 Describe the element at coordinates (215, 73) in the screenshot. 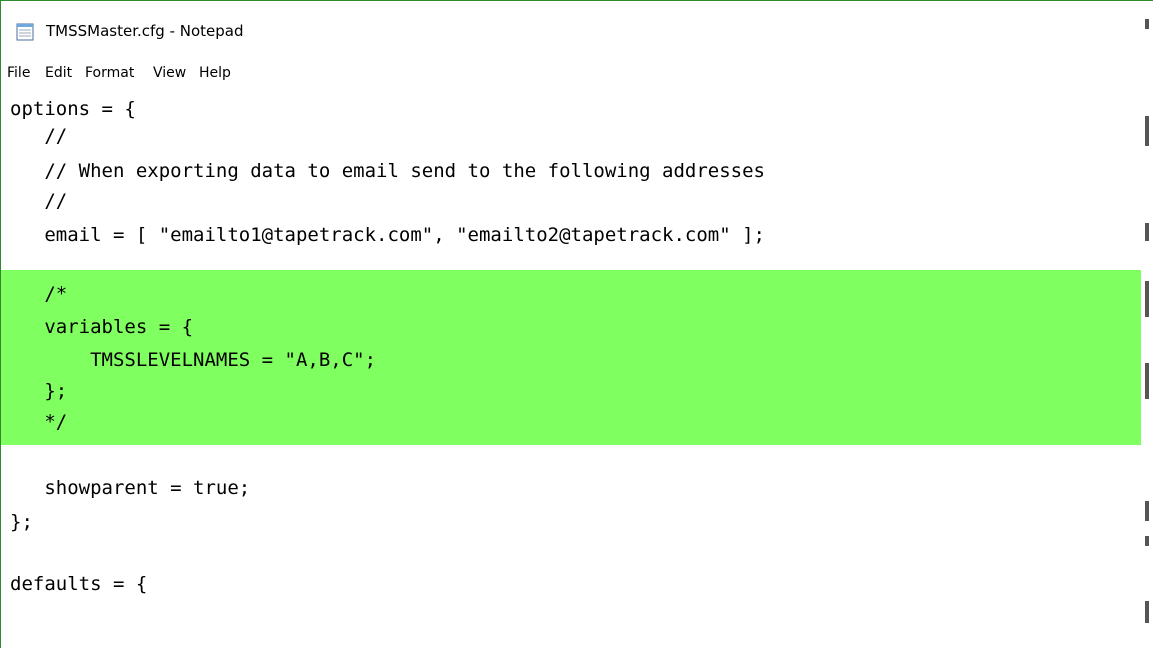

I see `menu-help: Help` at that location.